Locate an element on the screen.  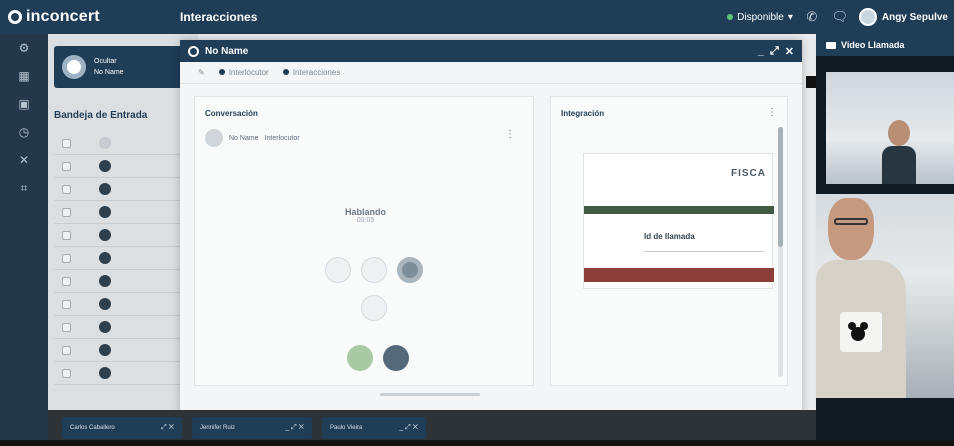
agent-card: Ocultar No Name is located at coordinates (123, 67).